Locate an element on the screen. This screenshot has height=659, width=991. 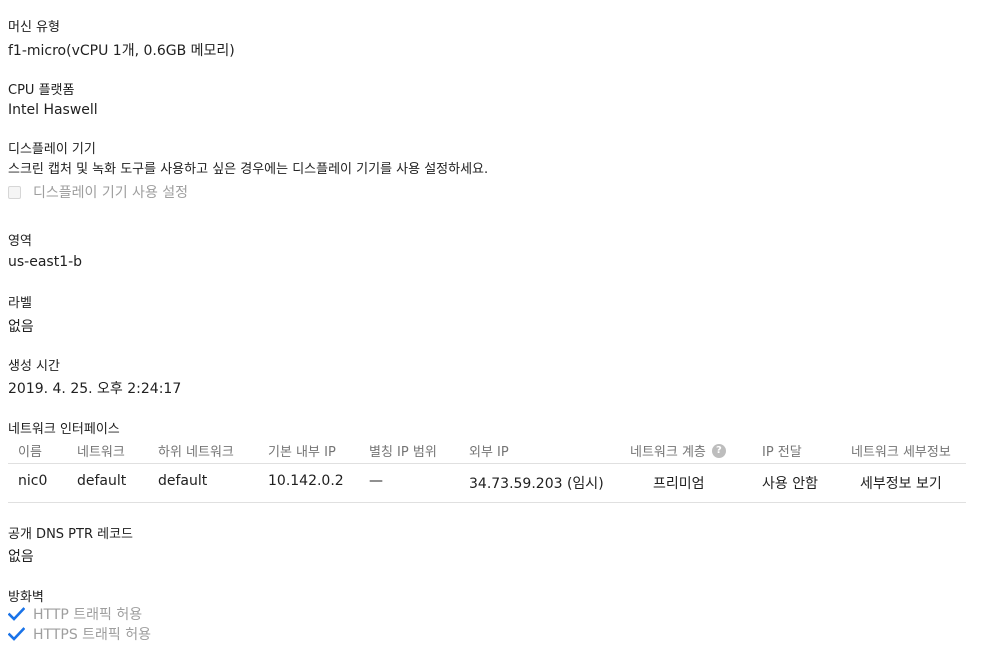
zone-label: 영역 is located at coordinates (20, 241).